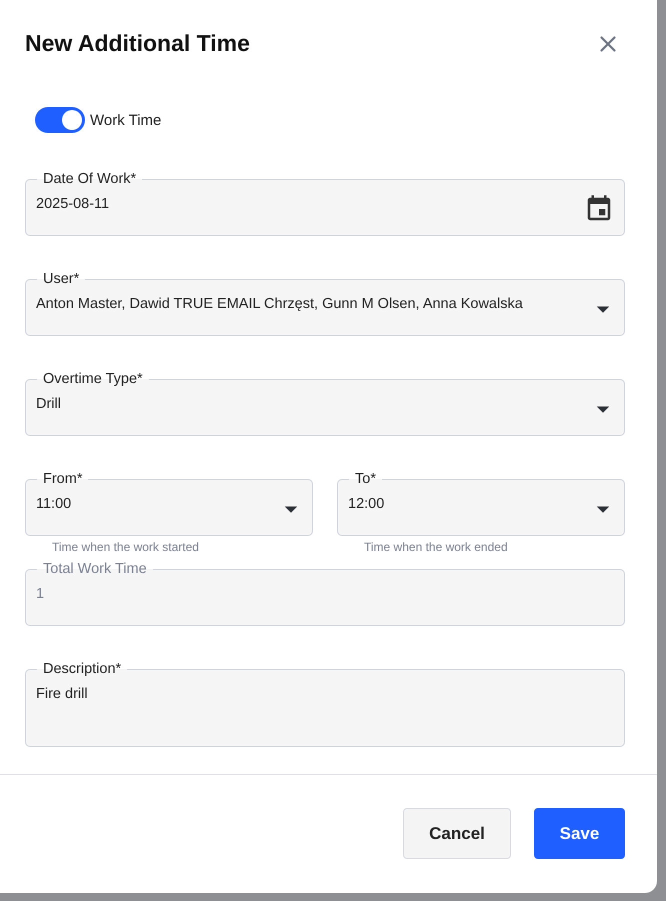  I want to click on field-value: Anton Master, Dawid TRUE EMAIL Chrzęst, Gunn M Olsen, Anna Kowalska, so click(279, 304).